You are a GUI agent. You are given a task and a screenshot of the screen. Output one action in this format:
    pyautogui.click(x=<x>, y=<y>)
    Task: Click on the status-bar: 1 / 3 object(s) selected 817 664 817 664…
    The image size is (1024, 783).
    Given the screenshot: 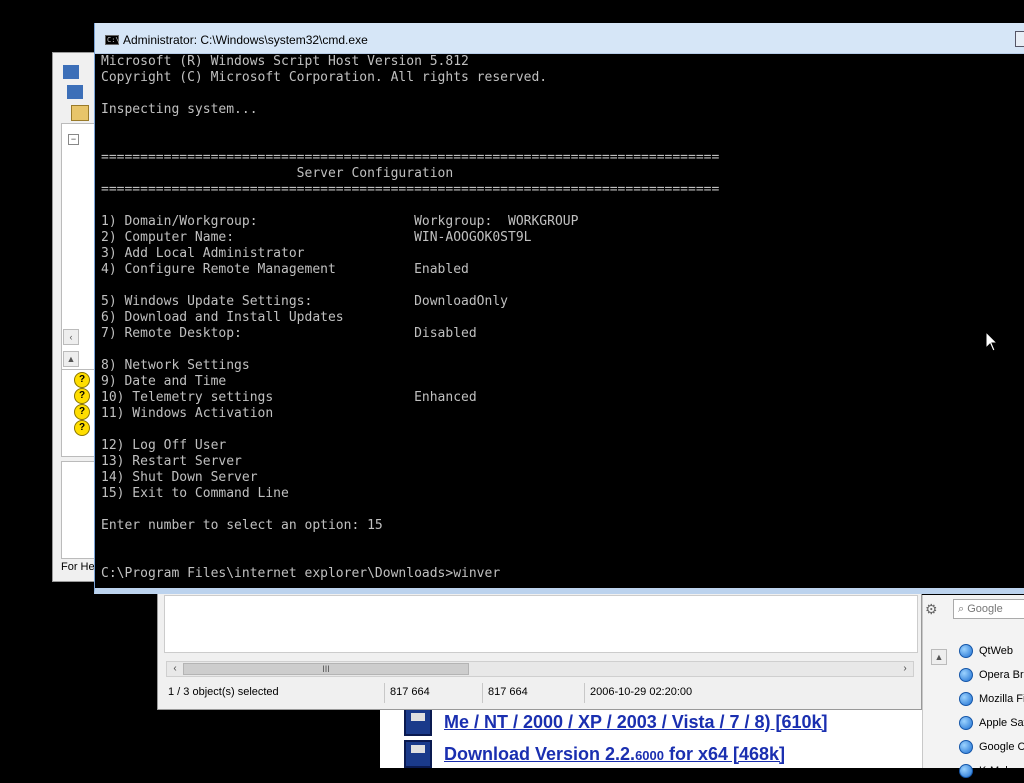 What is the action you would take?
    pyautogui.click(x=540, y=693)
    